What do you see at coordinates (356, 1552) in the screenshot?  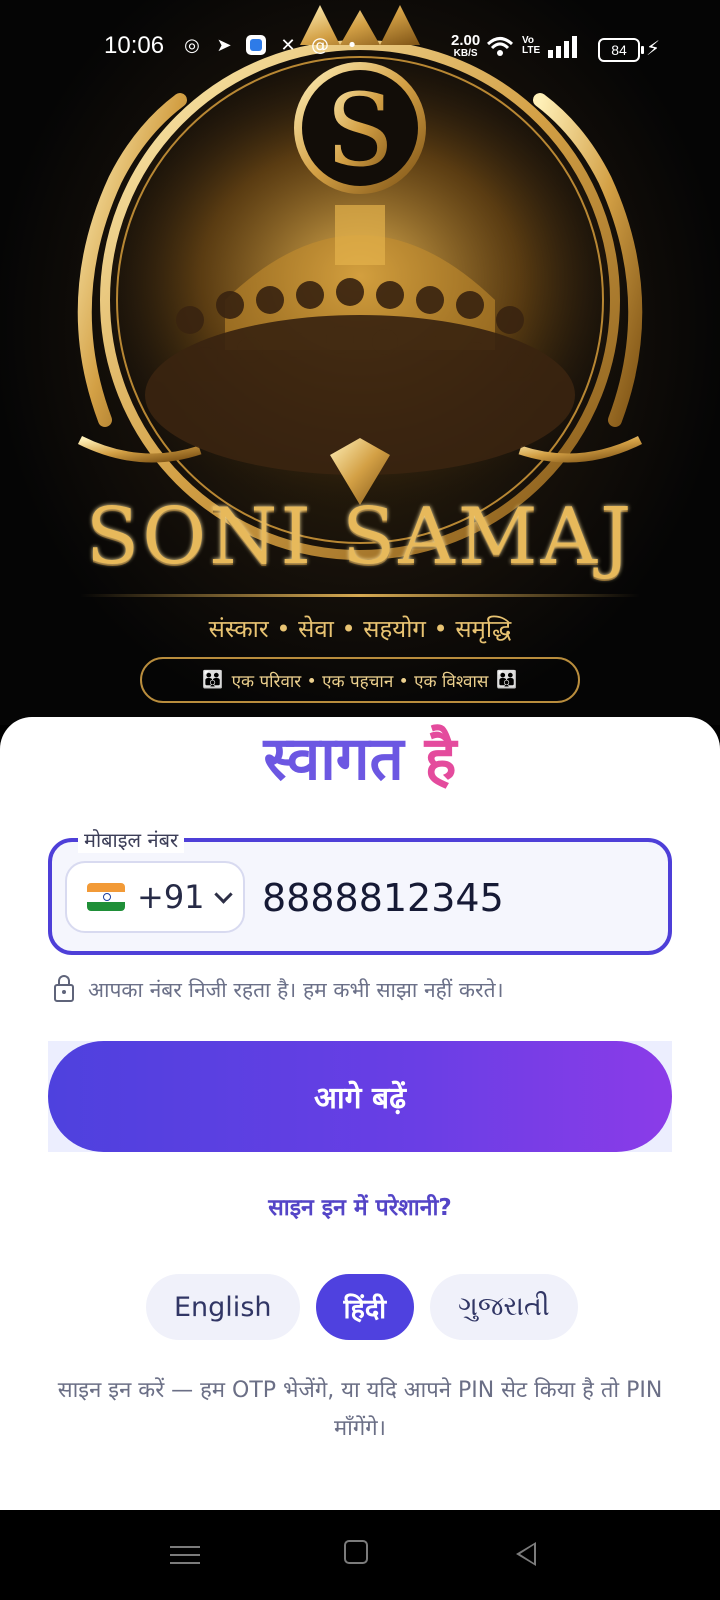 I see `home-button` at bounding box center [356, 1552].